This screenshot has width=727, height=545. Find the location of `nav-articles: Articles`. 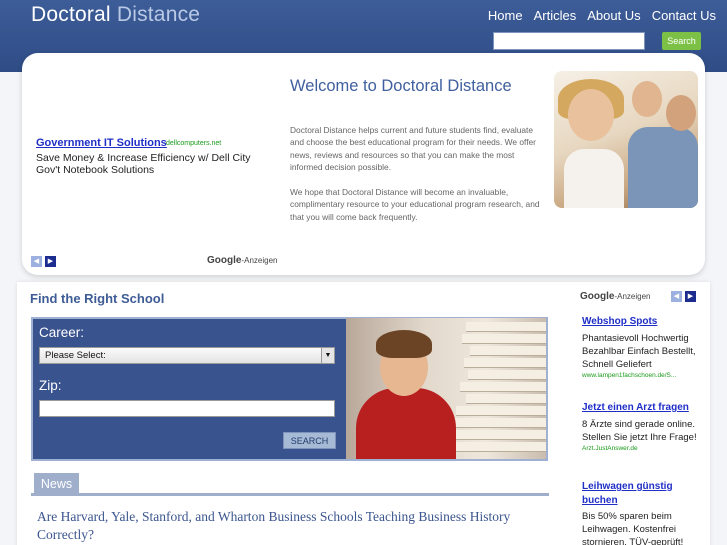

nav-articles: Articles is located at coordinates (555, 15).